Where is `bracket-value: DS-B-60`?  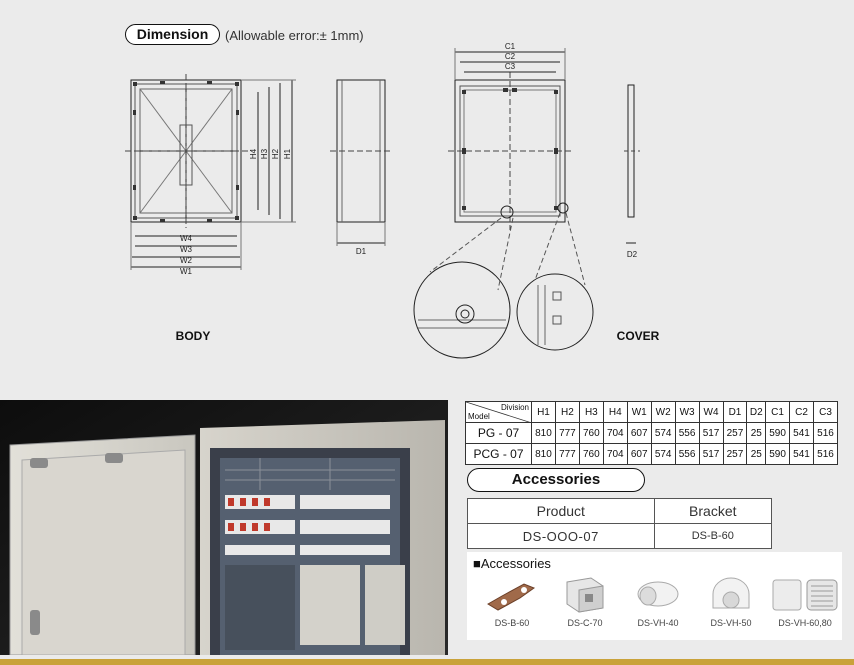
bracket-value: DS-B-60 is located at coordinates (713, 536).